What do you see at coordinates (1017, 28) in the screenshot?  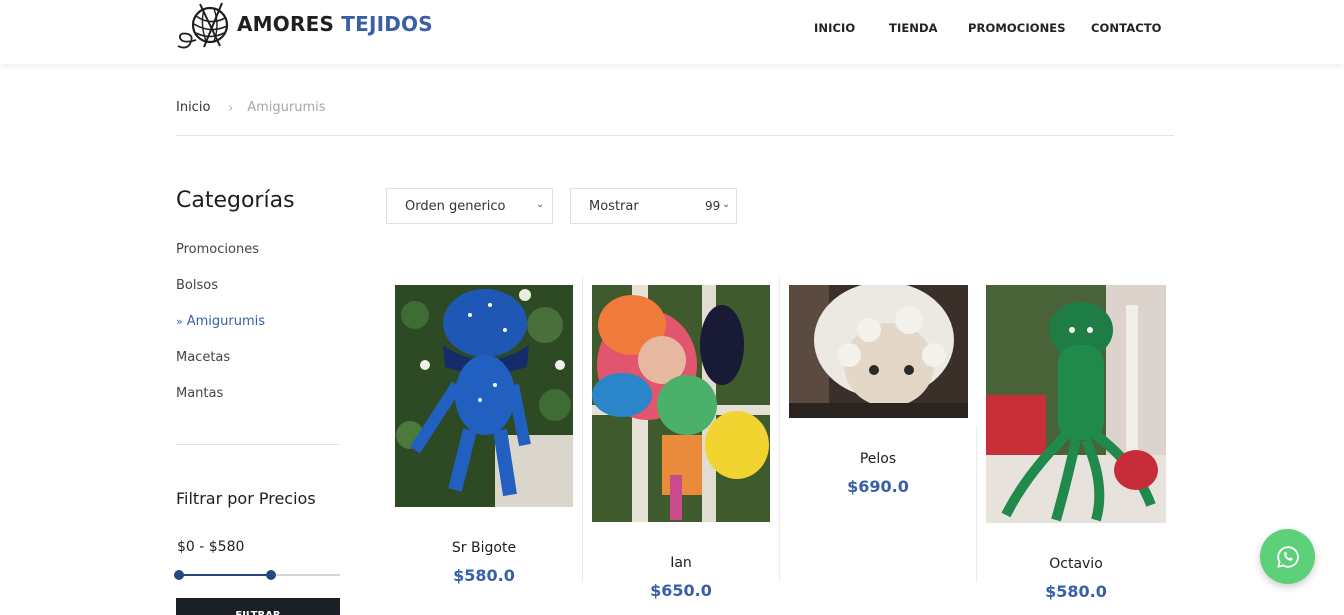 I see `nav-item-promociones: PROMOCIONES` at bounding box center [1017, 28].